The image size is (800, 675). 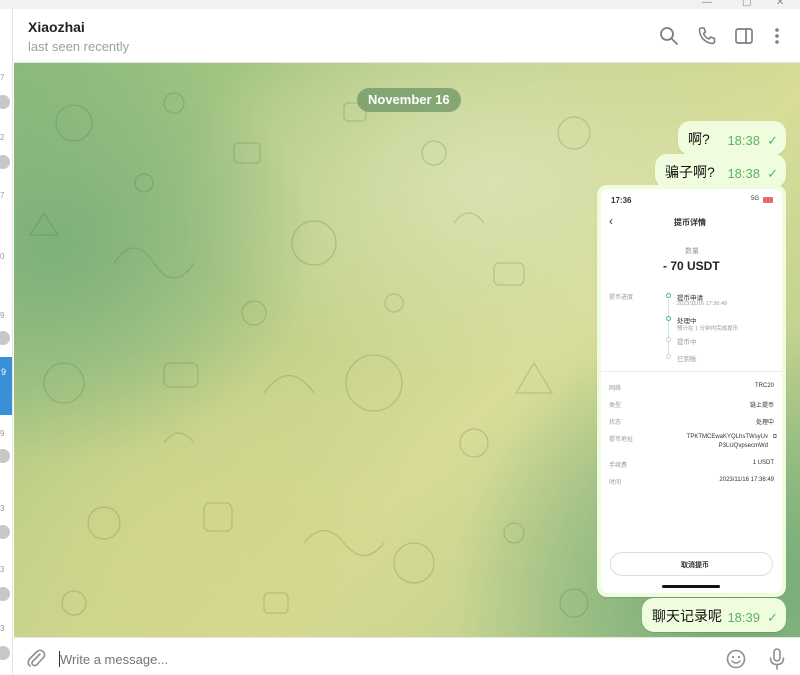 I want to click on detail-value: 2023/11/16 17:36:49, so click(x=746, y=480).